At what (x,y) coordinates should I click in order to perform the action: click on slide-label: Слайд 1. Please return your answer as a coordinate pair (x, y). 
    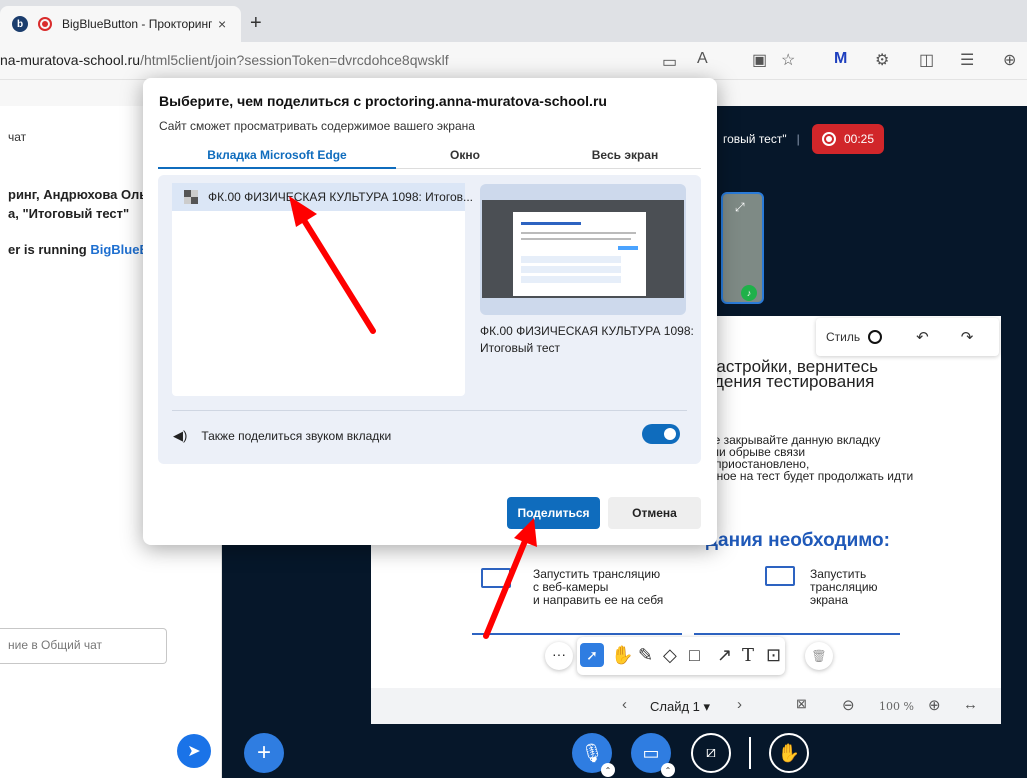
    Looking at the image, I should click on (675, 706).